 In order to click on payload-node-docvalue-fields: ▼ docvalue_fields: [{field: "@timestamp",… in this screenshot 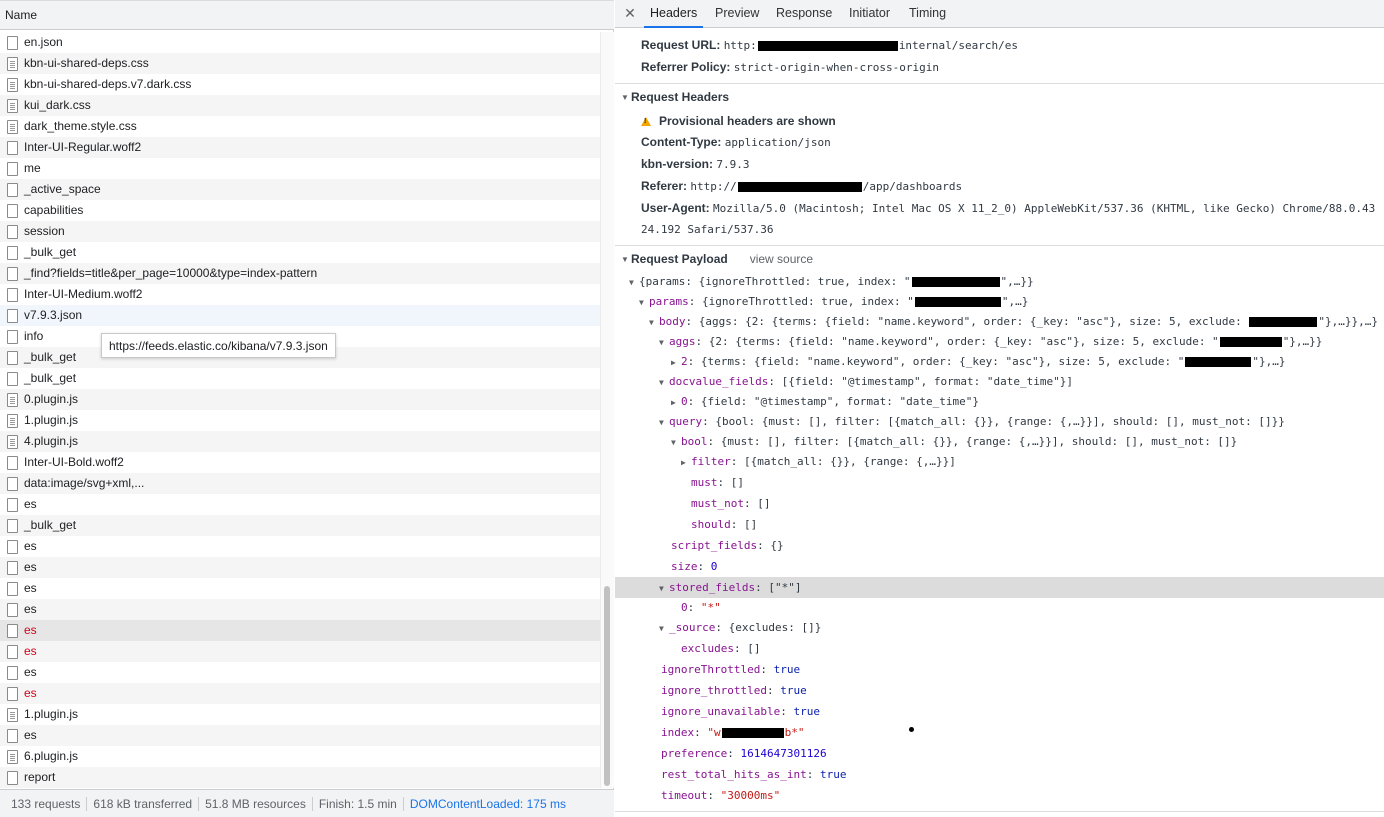, I will do `click(866, 381)`.